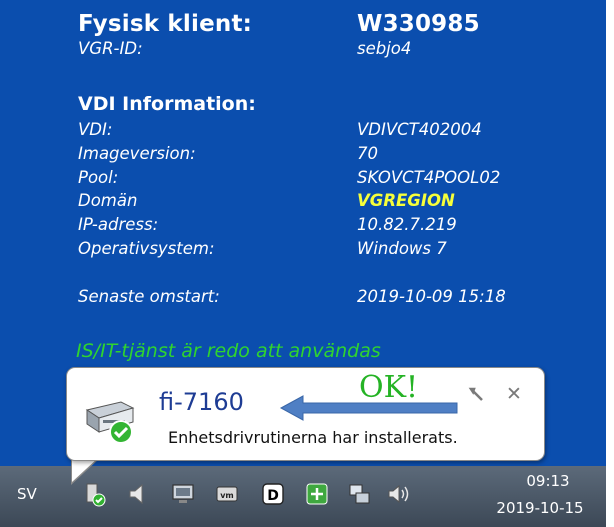 Image resolution: width=614 pixels, height=527 pixels. Describe the element at coordinates (429, 177) in the screenshot. I see `pool-value: SKOVCT4POOL02` at that location.